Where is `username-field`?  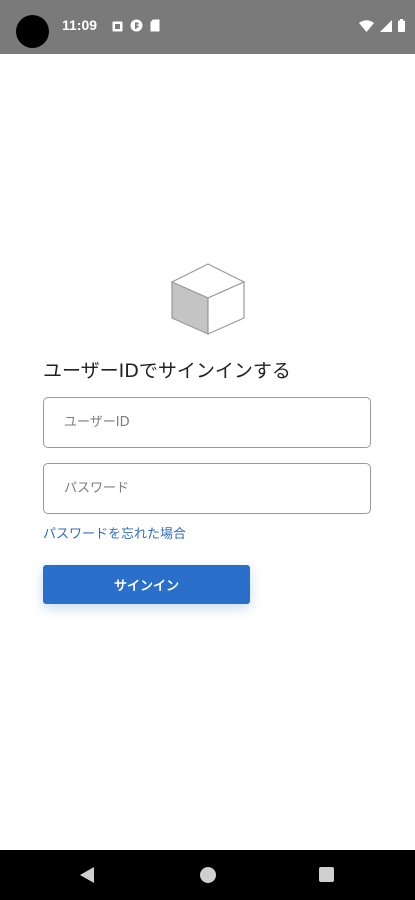
username-field is located at coordinates (207, 422).